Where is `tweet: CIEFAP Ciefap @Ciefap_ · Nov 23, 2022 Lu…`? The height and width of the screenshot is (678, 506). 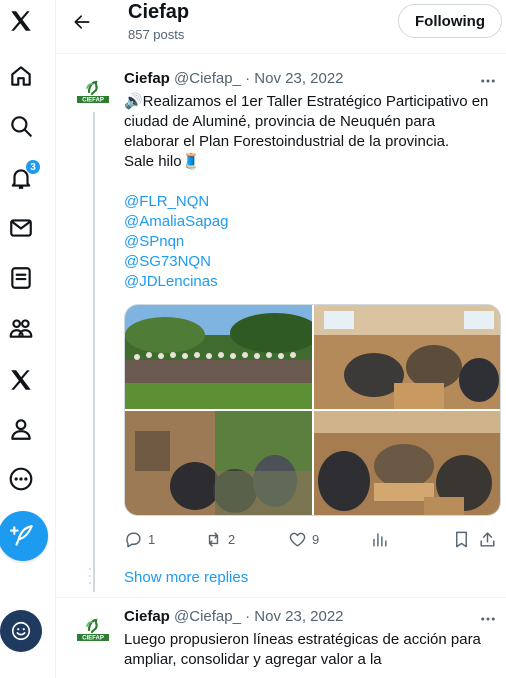 tweet: CIEFAP Ciefap @Ciefap_ · Nov 23, 2022 Lu… is located at coordinates (281, 638).